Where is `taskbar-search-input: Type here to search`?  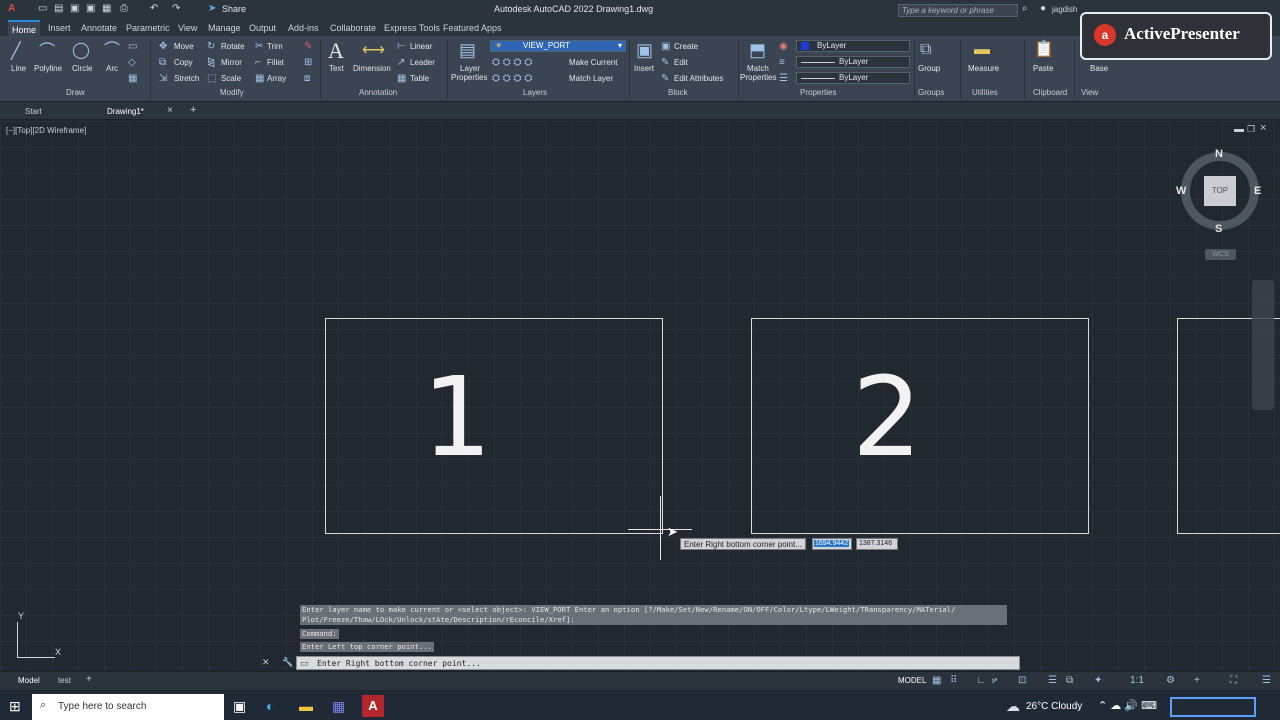
taskbar-search-input: Type here to search is located at coordinates (128, 707).